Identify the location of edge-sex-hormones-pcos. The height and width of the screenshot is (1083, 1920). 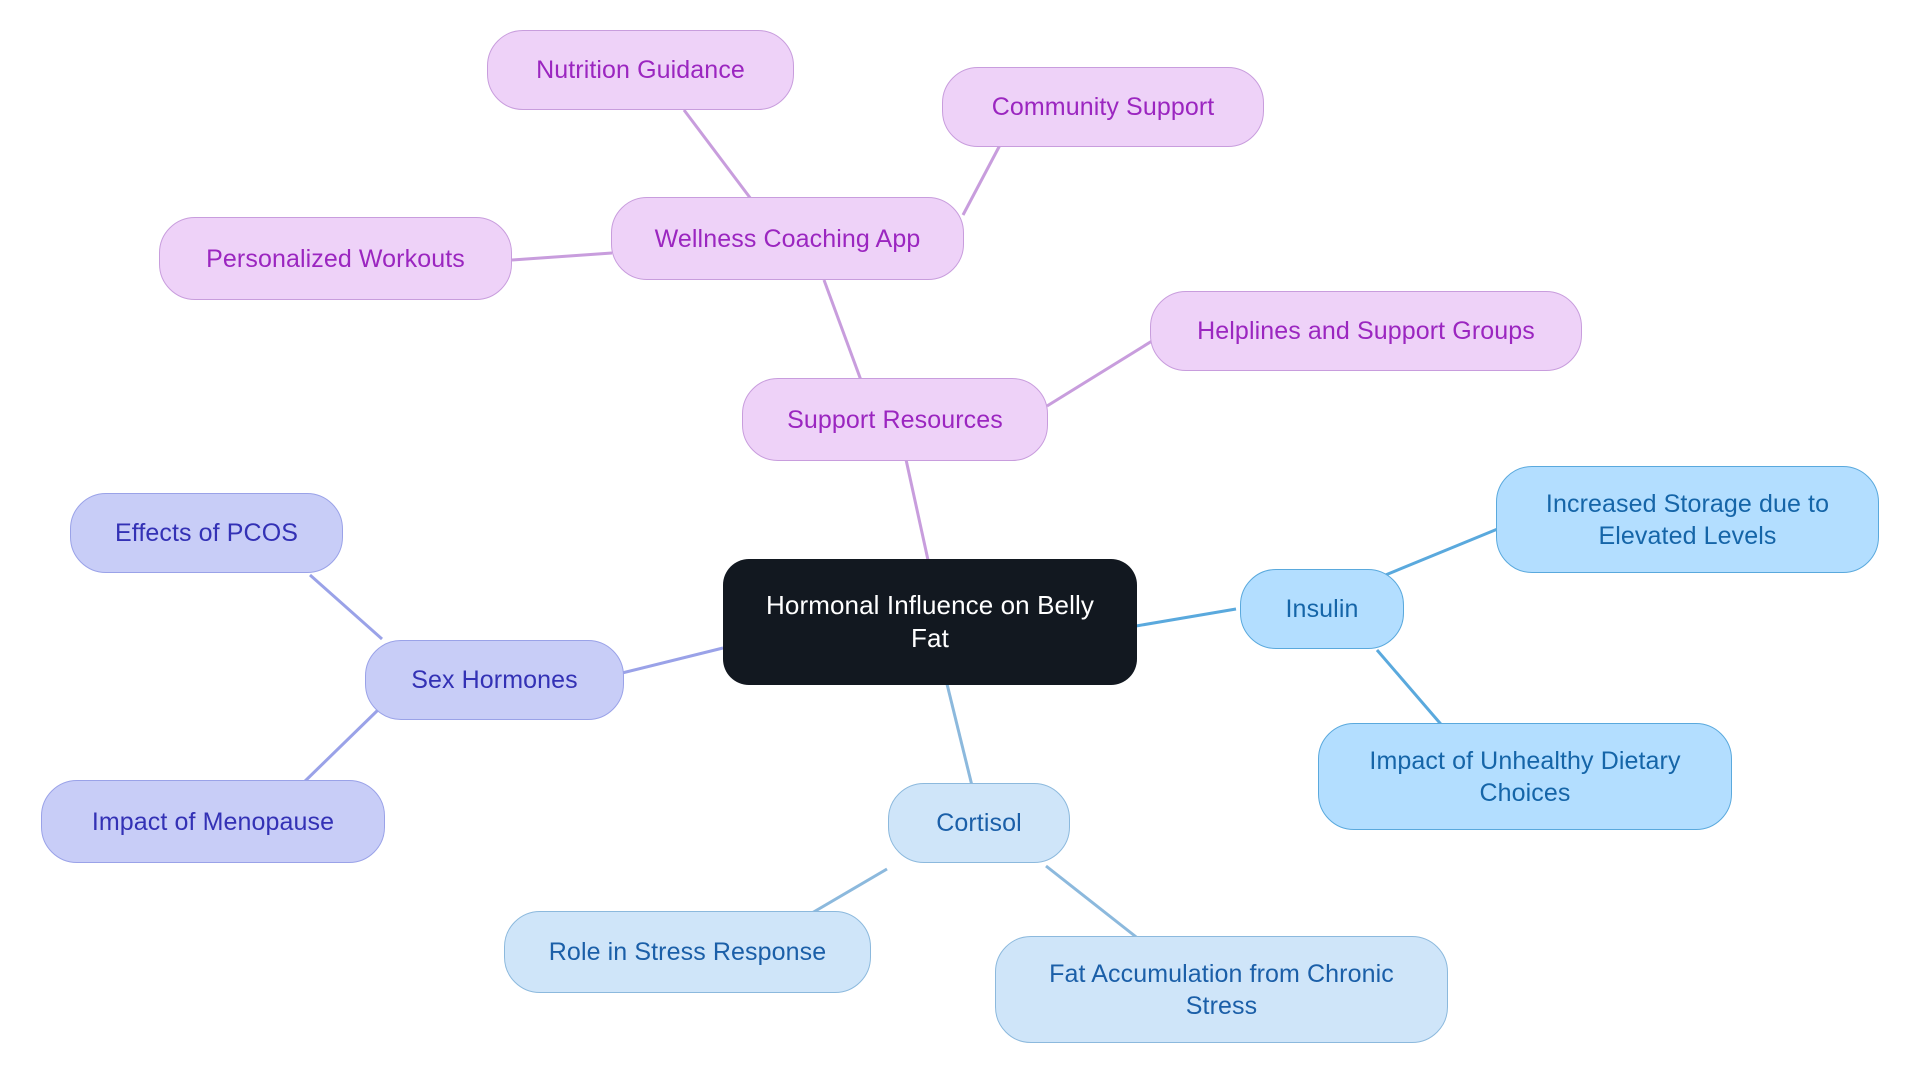
(346, 607).